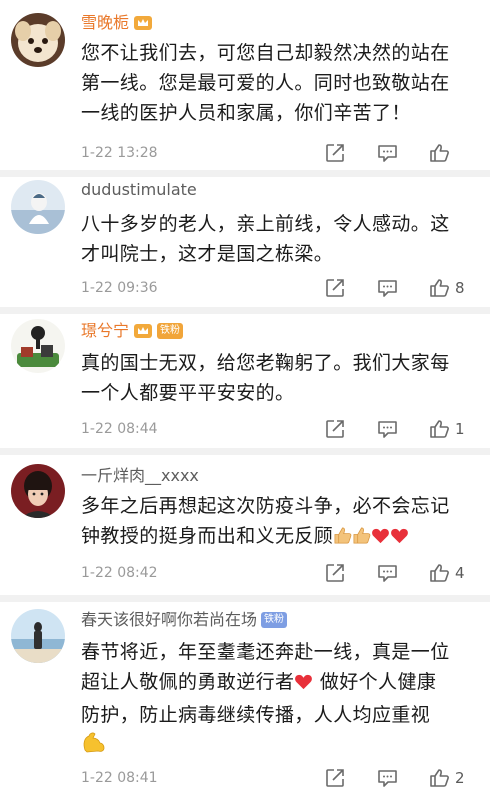 The height and width of the screenshot is (800, 490). I want to click on comment-text-line: 钟教授的挺身而出和义无反顾, so click(207, 536).